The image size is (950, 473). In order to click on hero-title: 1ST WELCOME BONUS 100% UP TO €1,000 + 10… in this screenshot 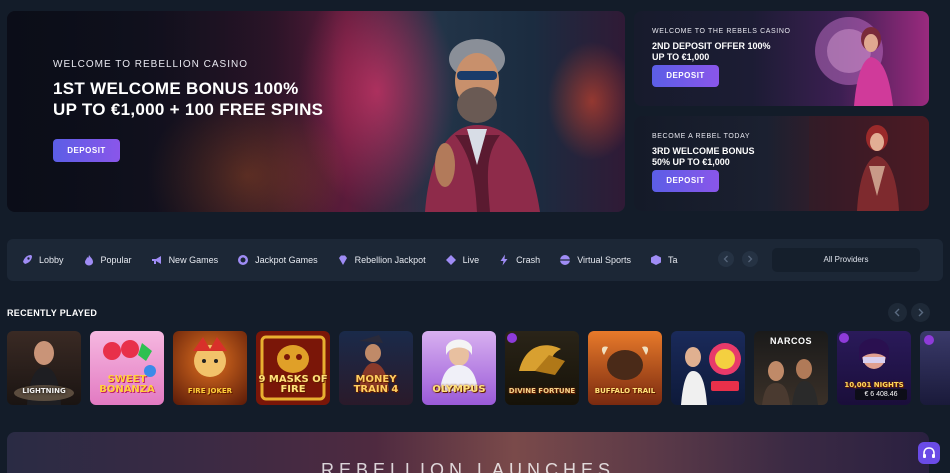, I will do `click(188, 99)`.